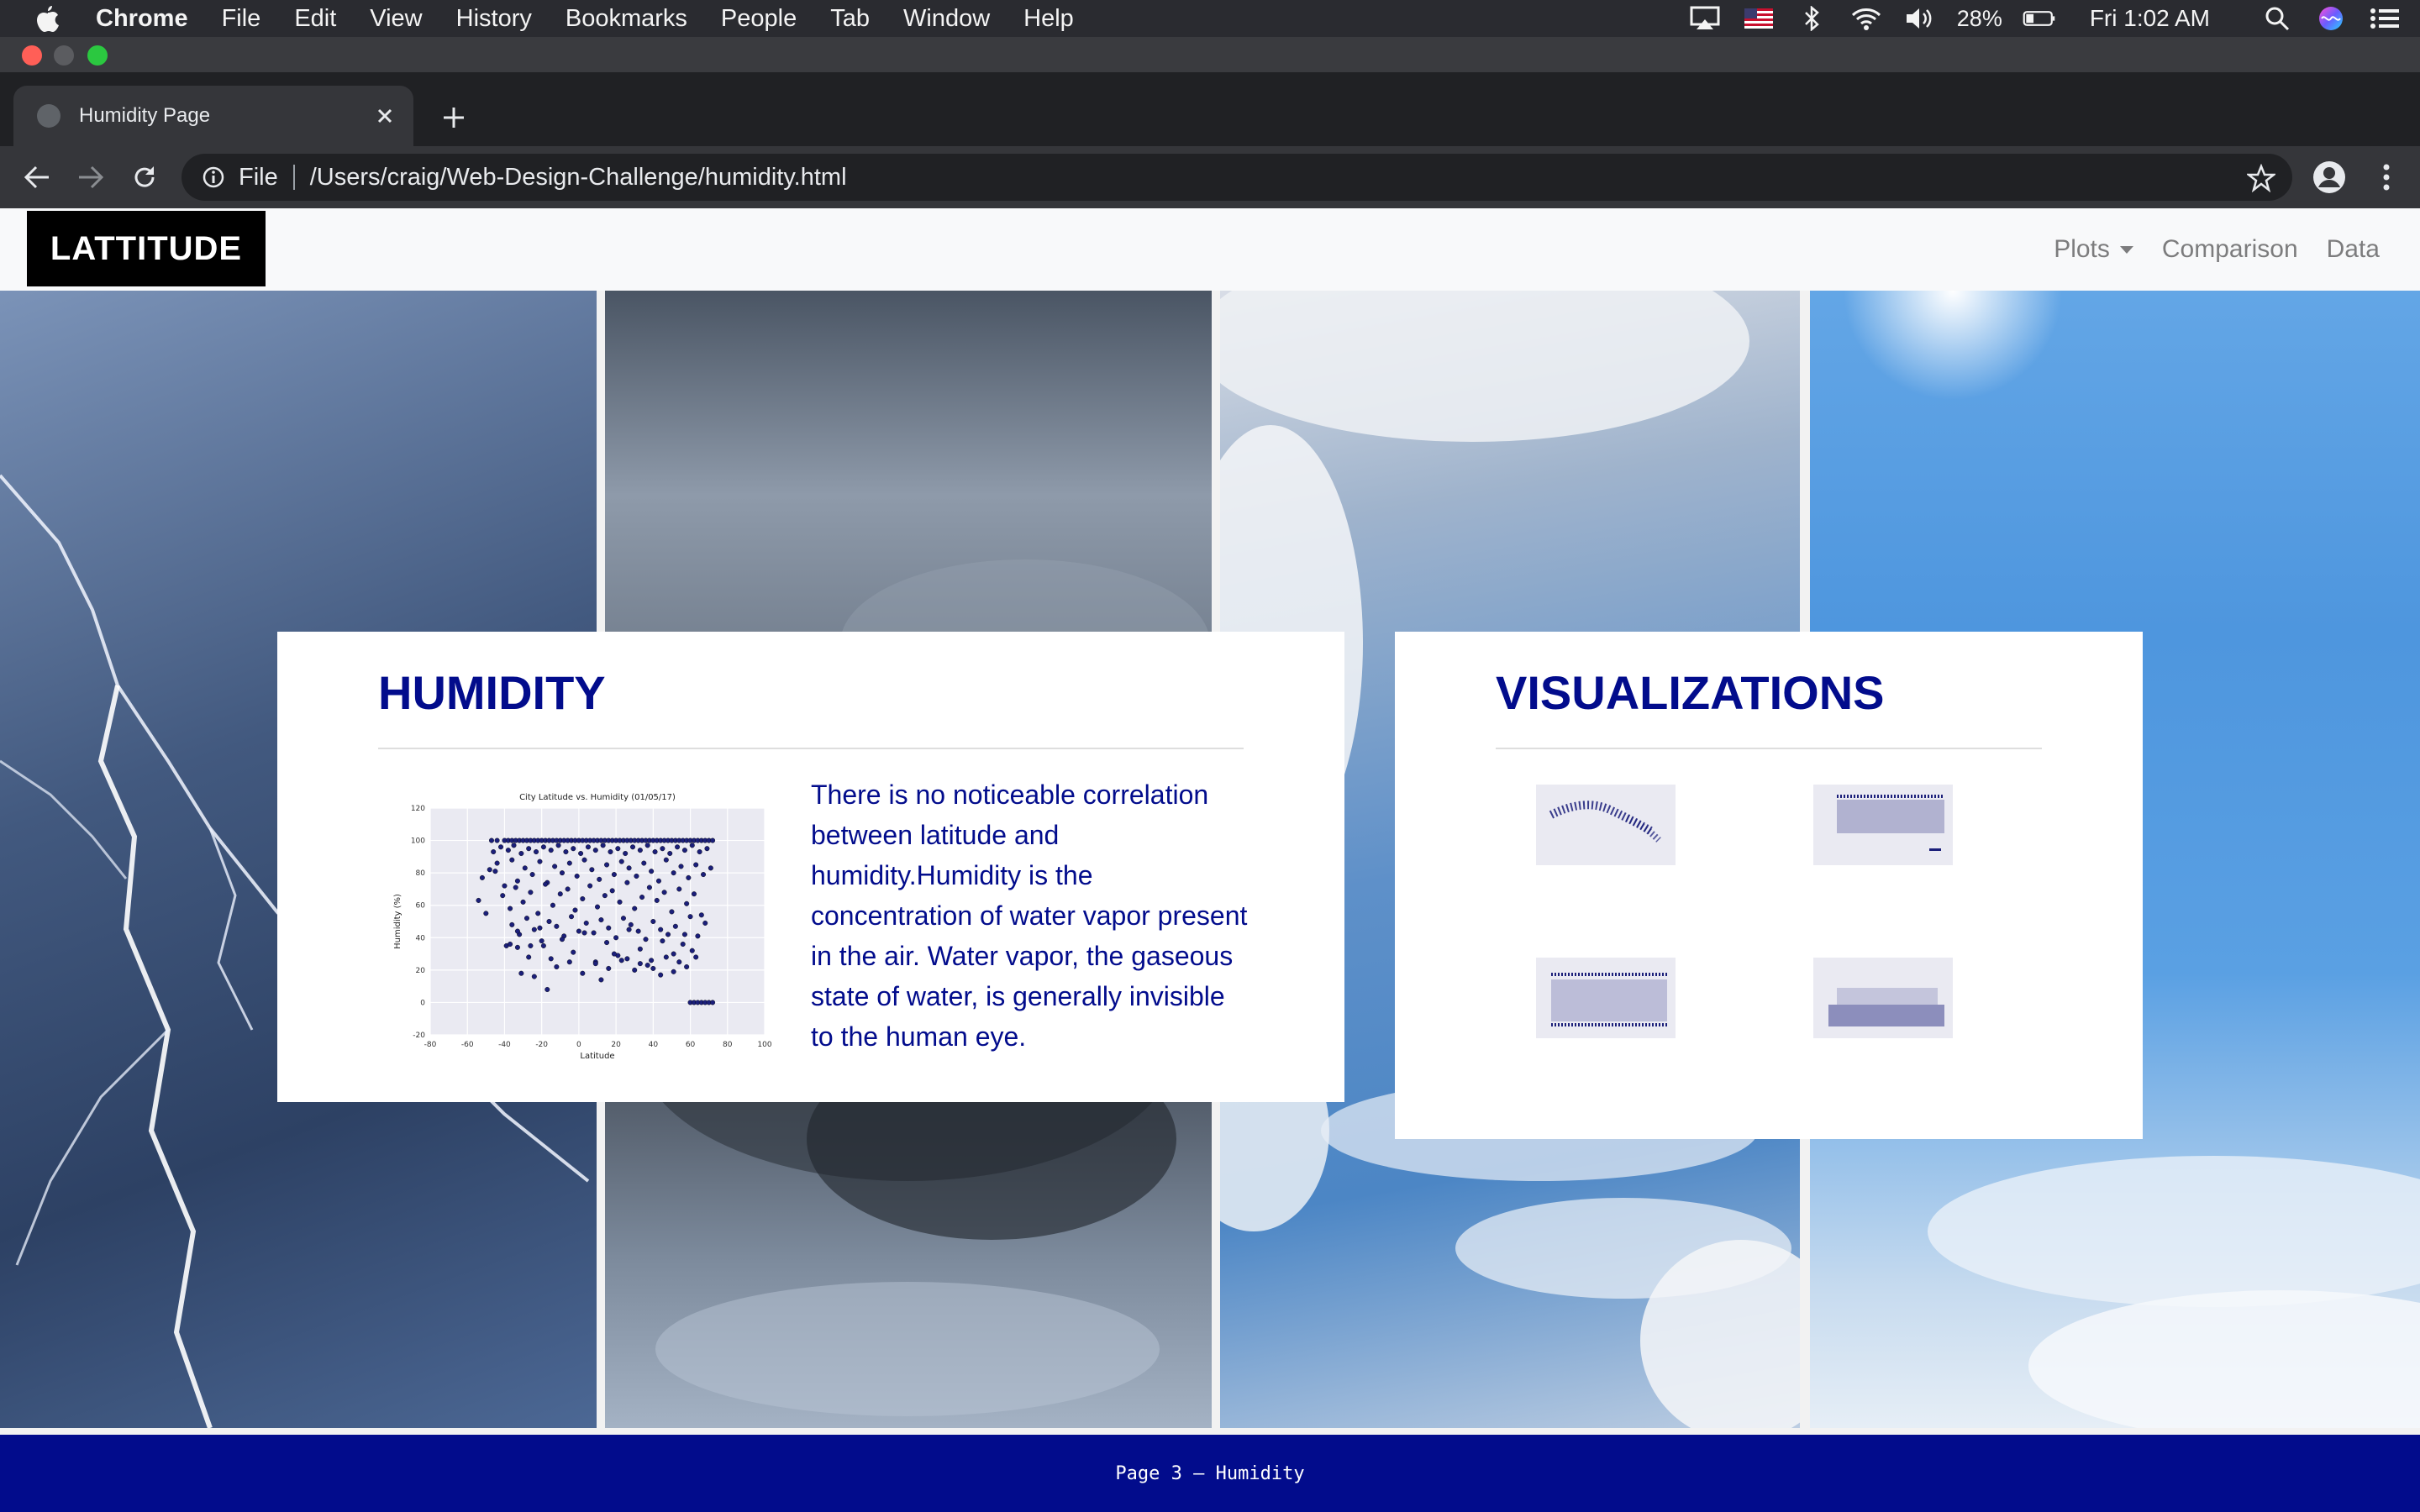 Image resolution: width=2420 pixels, height=1512 pixels. What do you see at coordinates (421, 938) in the screenshot?
I see `y-tick-label: 40` at bounding box center [421, 938].